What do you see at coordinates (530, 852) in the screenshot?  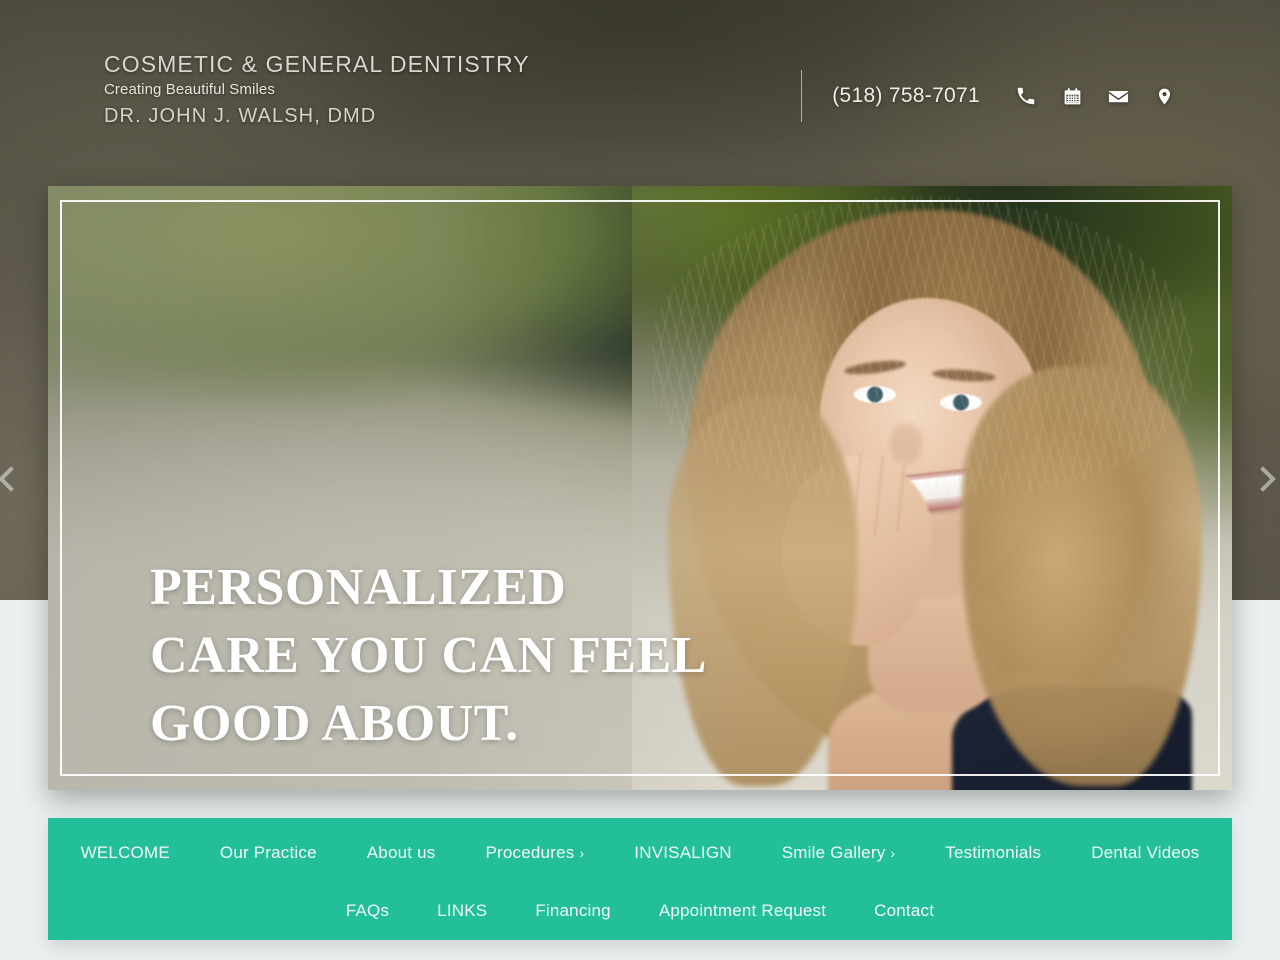 I see `nav-label: Procedures` at bounding box center [530, 852].